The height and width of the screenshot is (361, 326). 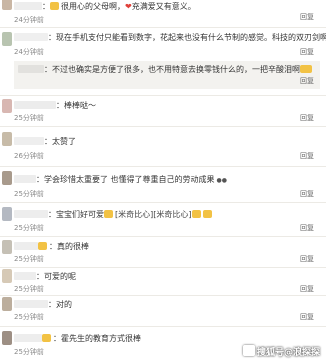 I want to click on comment-text: ：很用心的父母啊，❤充满爱又有意义。, so click(x=105, y=6).